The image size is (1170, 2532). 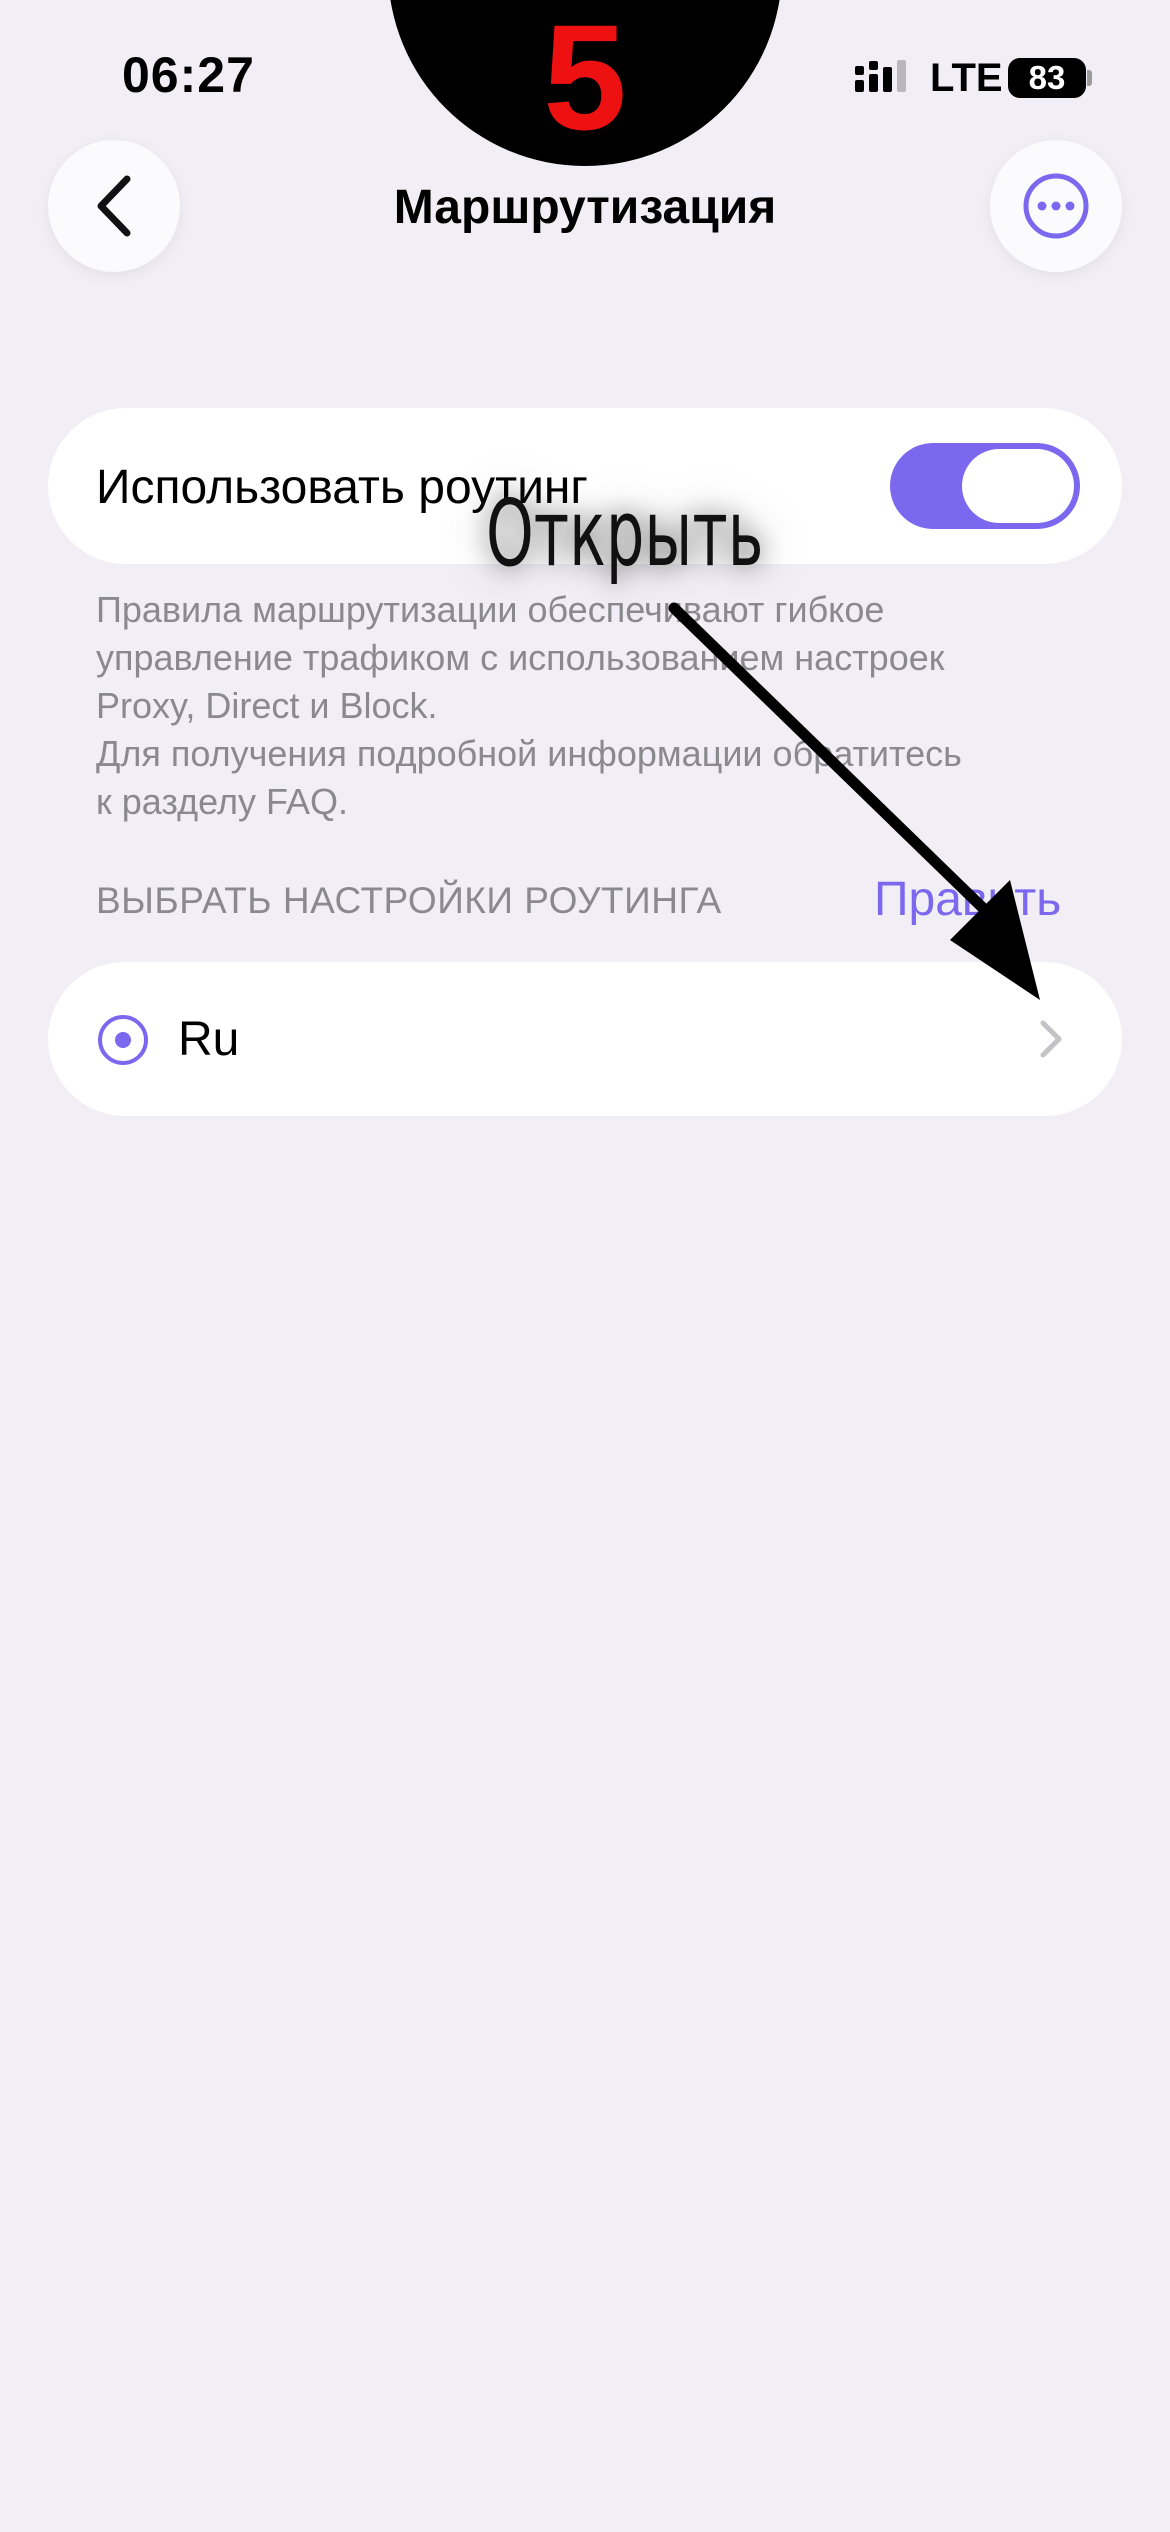 I want to click on annotation-arrow-icon, so click(x=854, y=801).